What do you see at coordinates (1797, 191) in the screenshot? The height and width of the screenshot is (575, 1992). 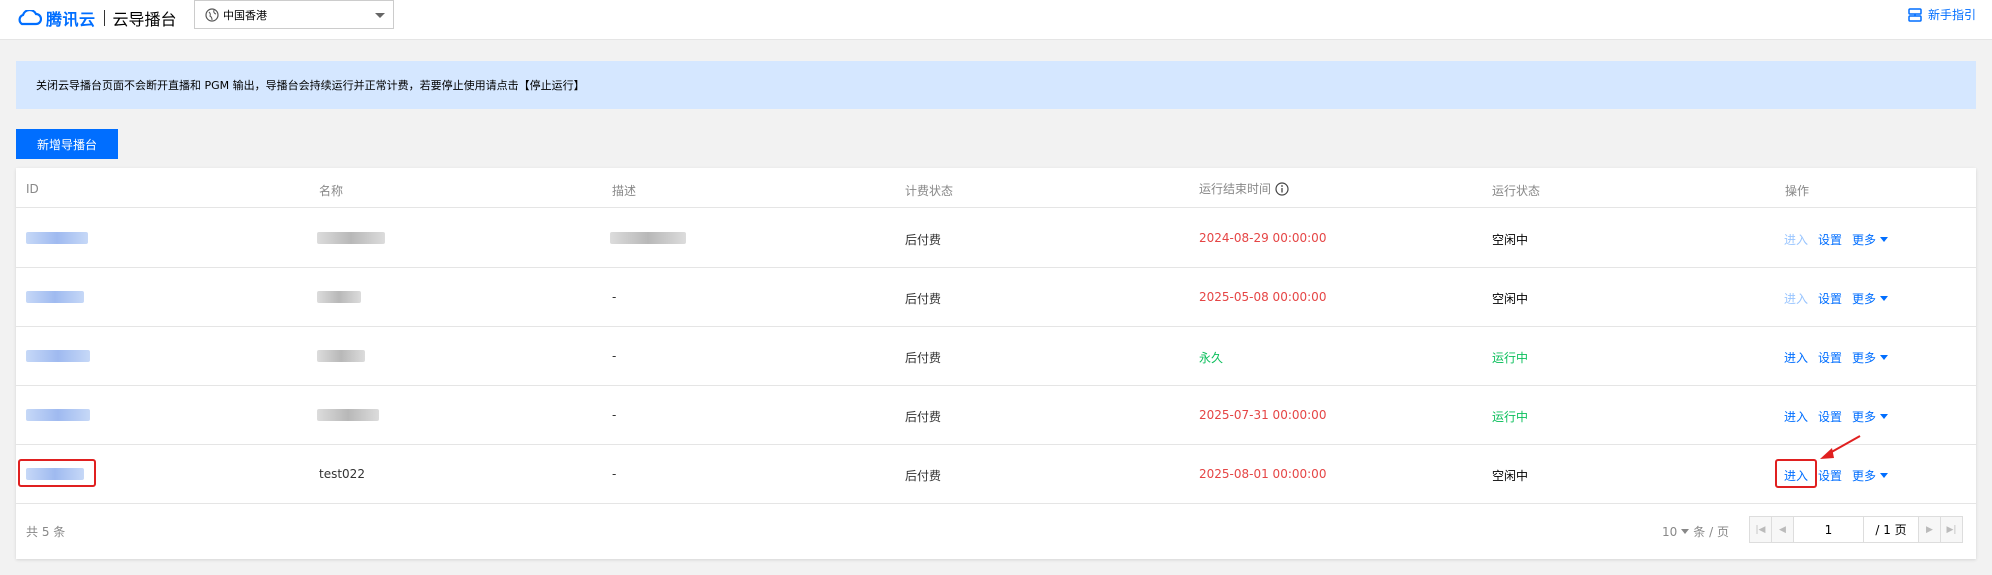 I see `column-header-actions: 操作` at bounding box center [1797, 191].